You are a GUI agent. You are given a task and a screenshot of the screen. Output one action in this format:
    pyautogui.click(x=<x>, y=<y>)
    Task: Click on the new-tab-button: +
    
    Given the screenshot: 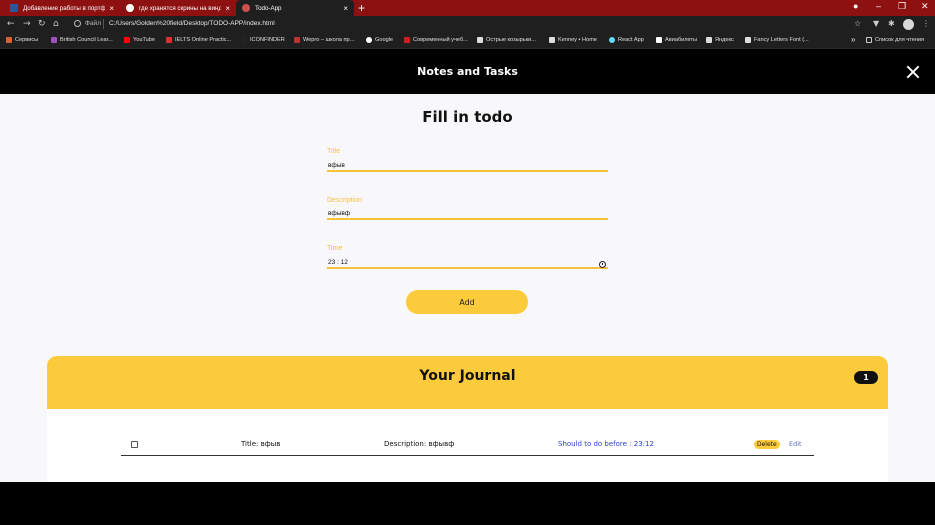 What is the action you would take?
    pyautogui.click(x=361, y=8)
    